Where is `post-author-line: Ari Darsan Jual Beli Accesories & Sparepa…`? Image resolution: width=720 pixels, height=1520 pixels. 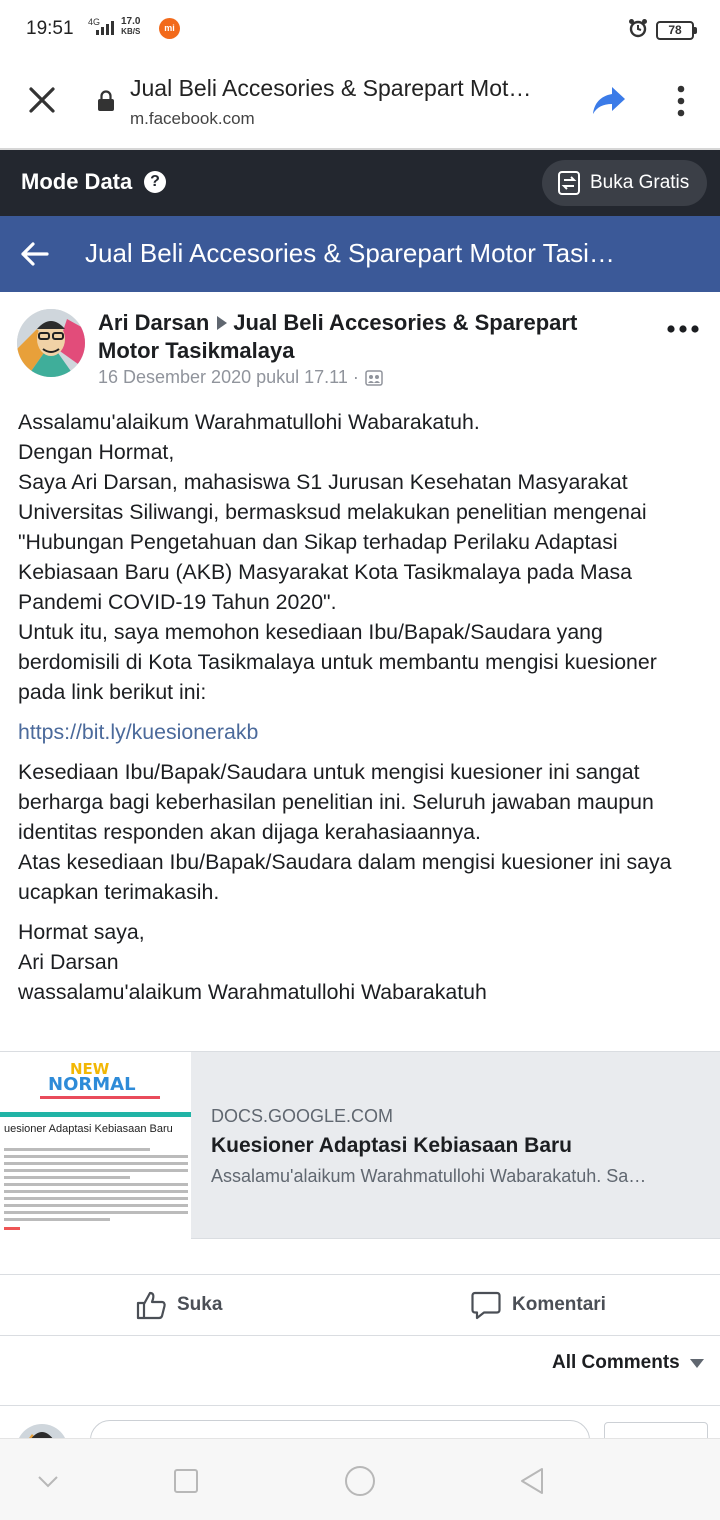
post-author-line: Ari Darsan Jual Beli Accesories & Sparepa… is located at coordinates (368, 337).